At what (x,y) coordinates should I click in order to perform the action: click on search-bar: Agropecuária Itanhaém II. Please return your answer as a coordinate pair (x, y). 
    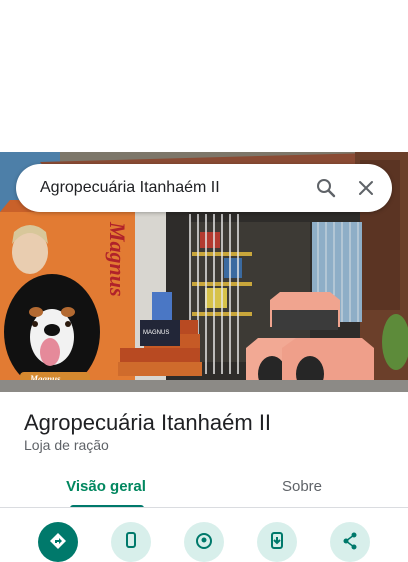
    Looking at the image, I should click on (204, 188).